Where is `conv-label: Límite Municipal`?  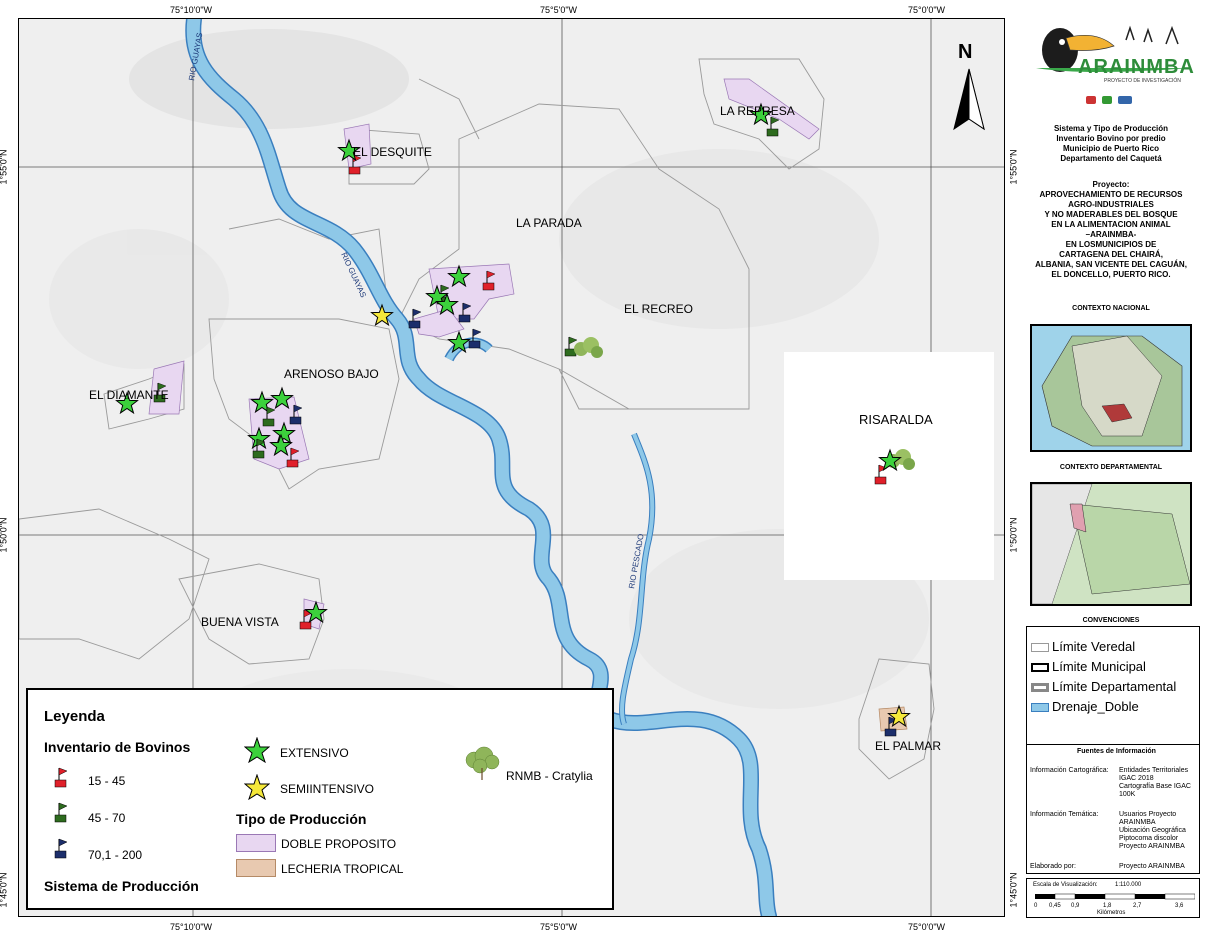 conv-label: Límite Municipal is located at coordinates (1099, 666).